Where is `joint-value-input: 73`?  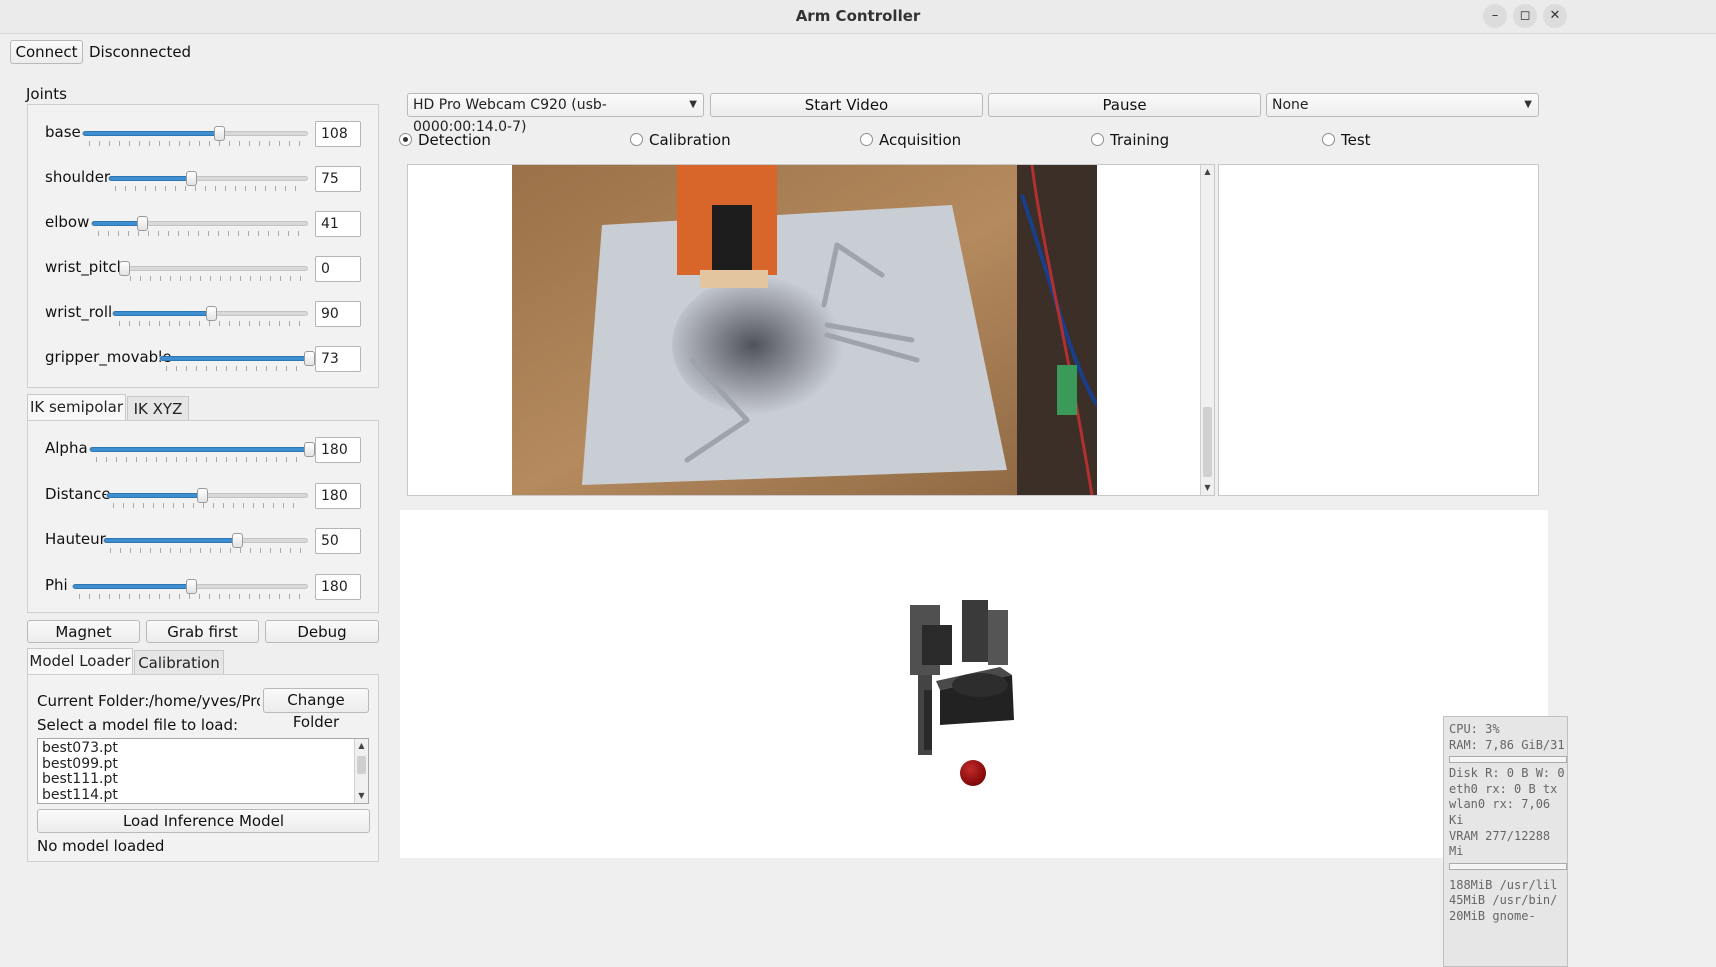 joint-value-input: 73 is located at coordinates (338, 359).